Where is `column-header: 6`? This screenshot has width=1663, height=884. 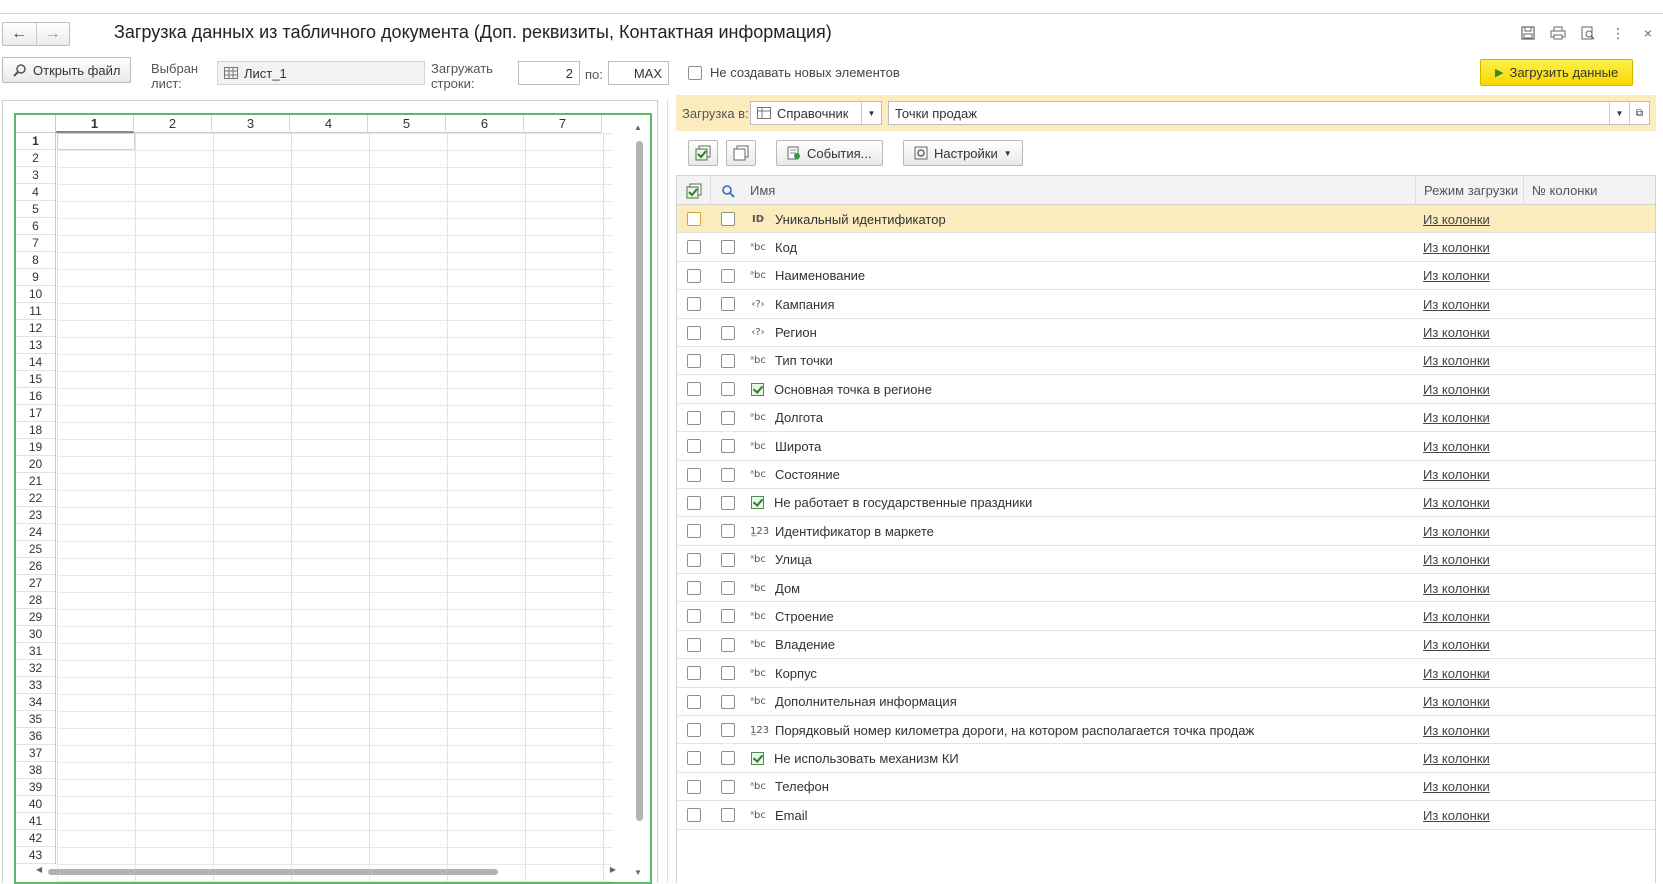 column-header: 6 is located at coordinates (485, 124).